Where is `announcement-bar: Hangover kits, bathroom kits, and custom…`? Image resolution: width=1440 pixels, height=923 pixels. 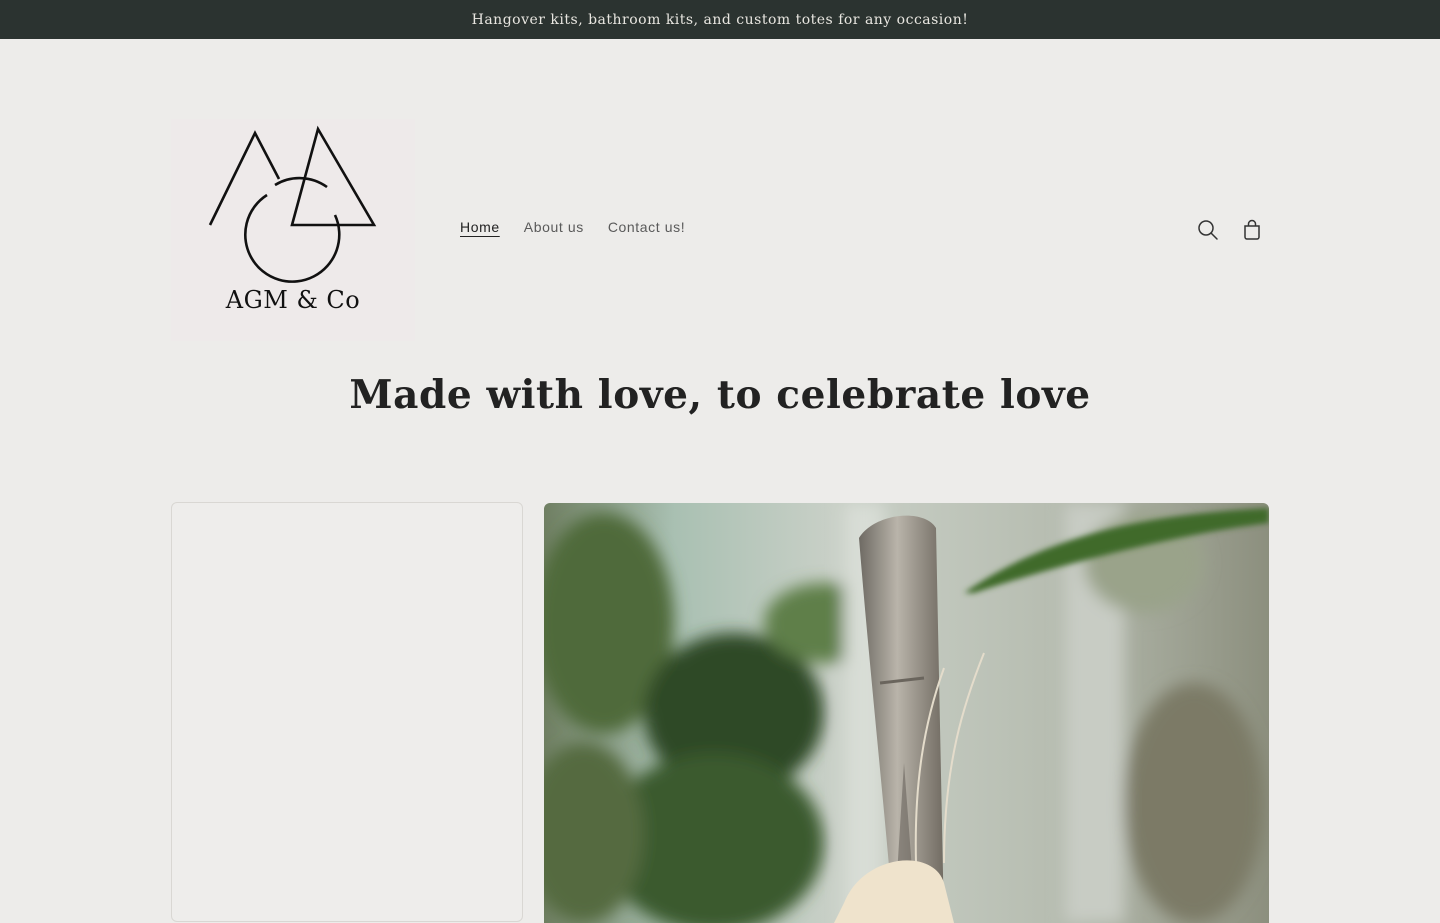 announcement-bar: Hangover kits, bathroom kits, and custom… is located at coordinates (720, 19).